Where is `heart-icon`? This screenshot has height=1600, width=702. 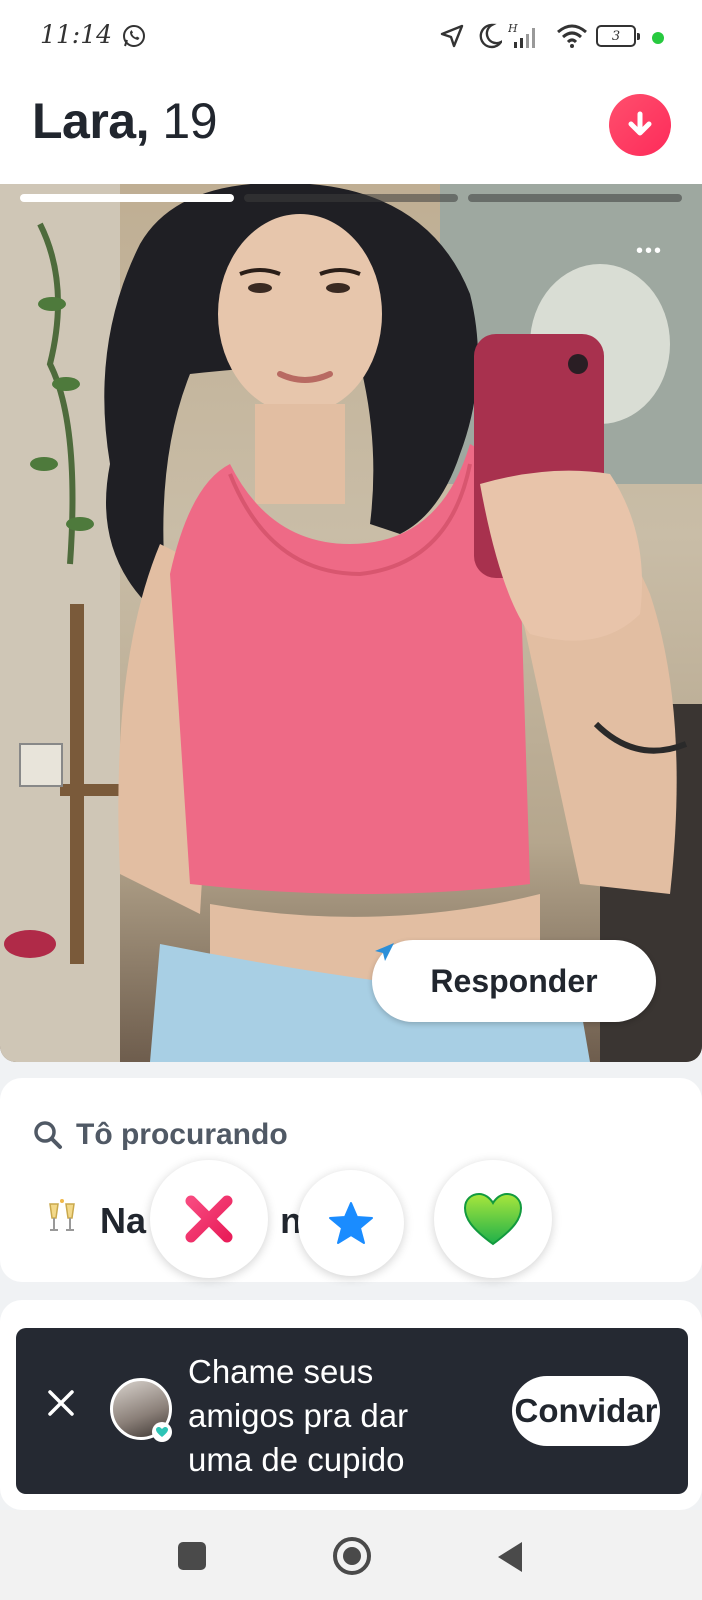
heart-icon is located at coordinates (493, 1219).